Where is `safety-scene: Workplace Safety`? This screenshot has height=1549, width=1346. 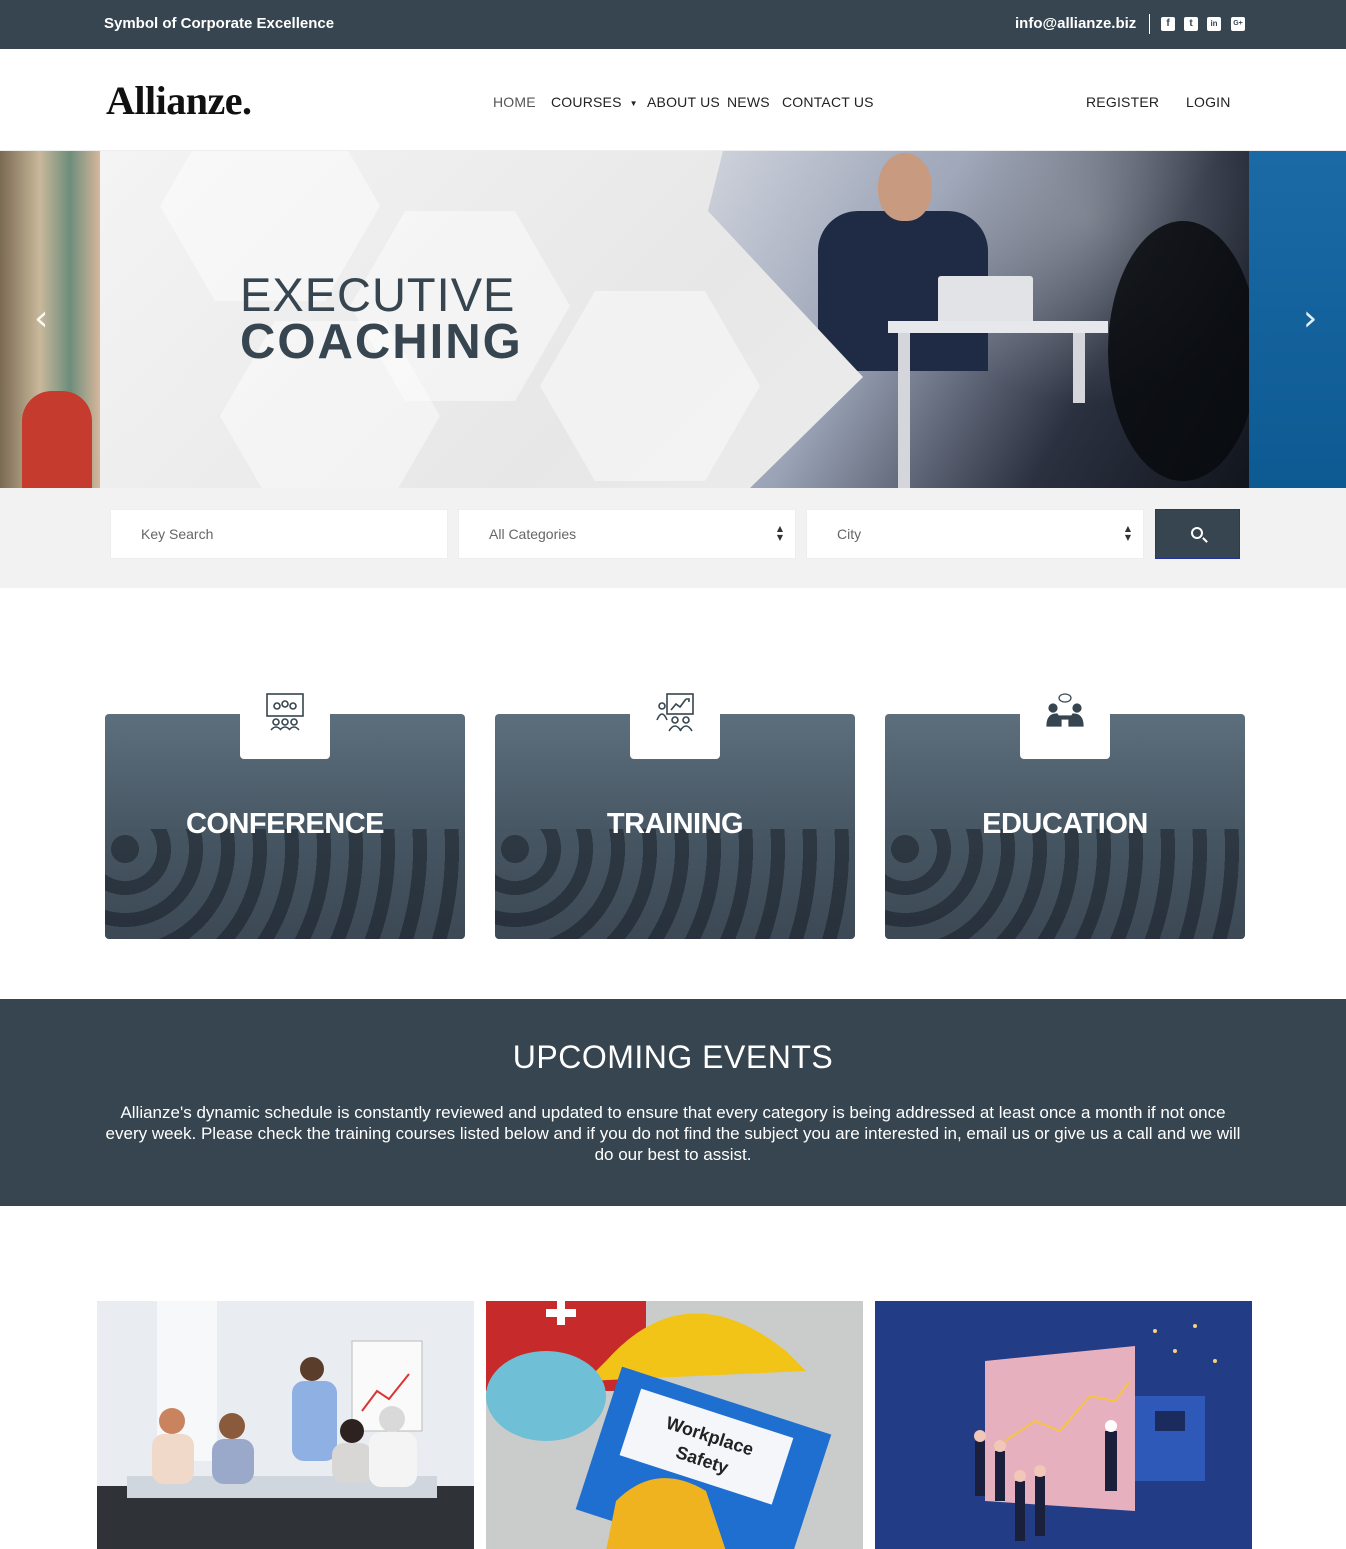 safety-scene: Workplace Safety is located at coordinates (674, 1425).